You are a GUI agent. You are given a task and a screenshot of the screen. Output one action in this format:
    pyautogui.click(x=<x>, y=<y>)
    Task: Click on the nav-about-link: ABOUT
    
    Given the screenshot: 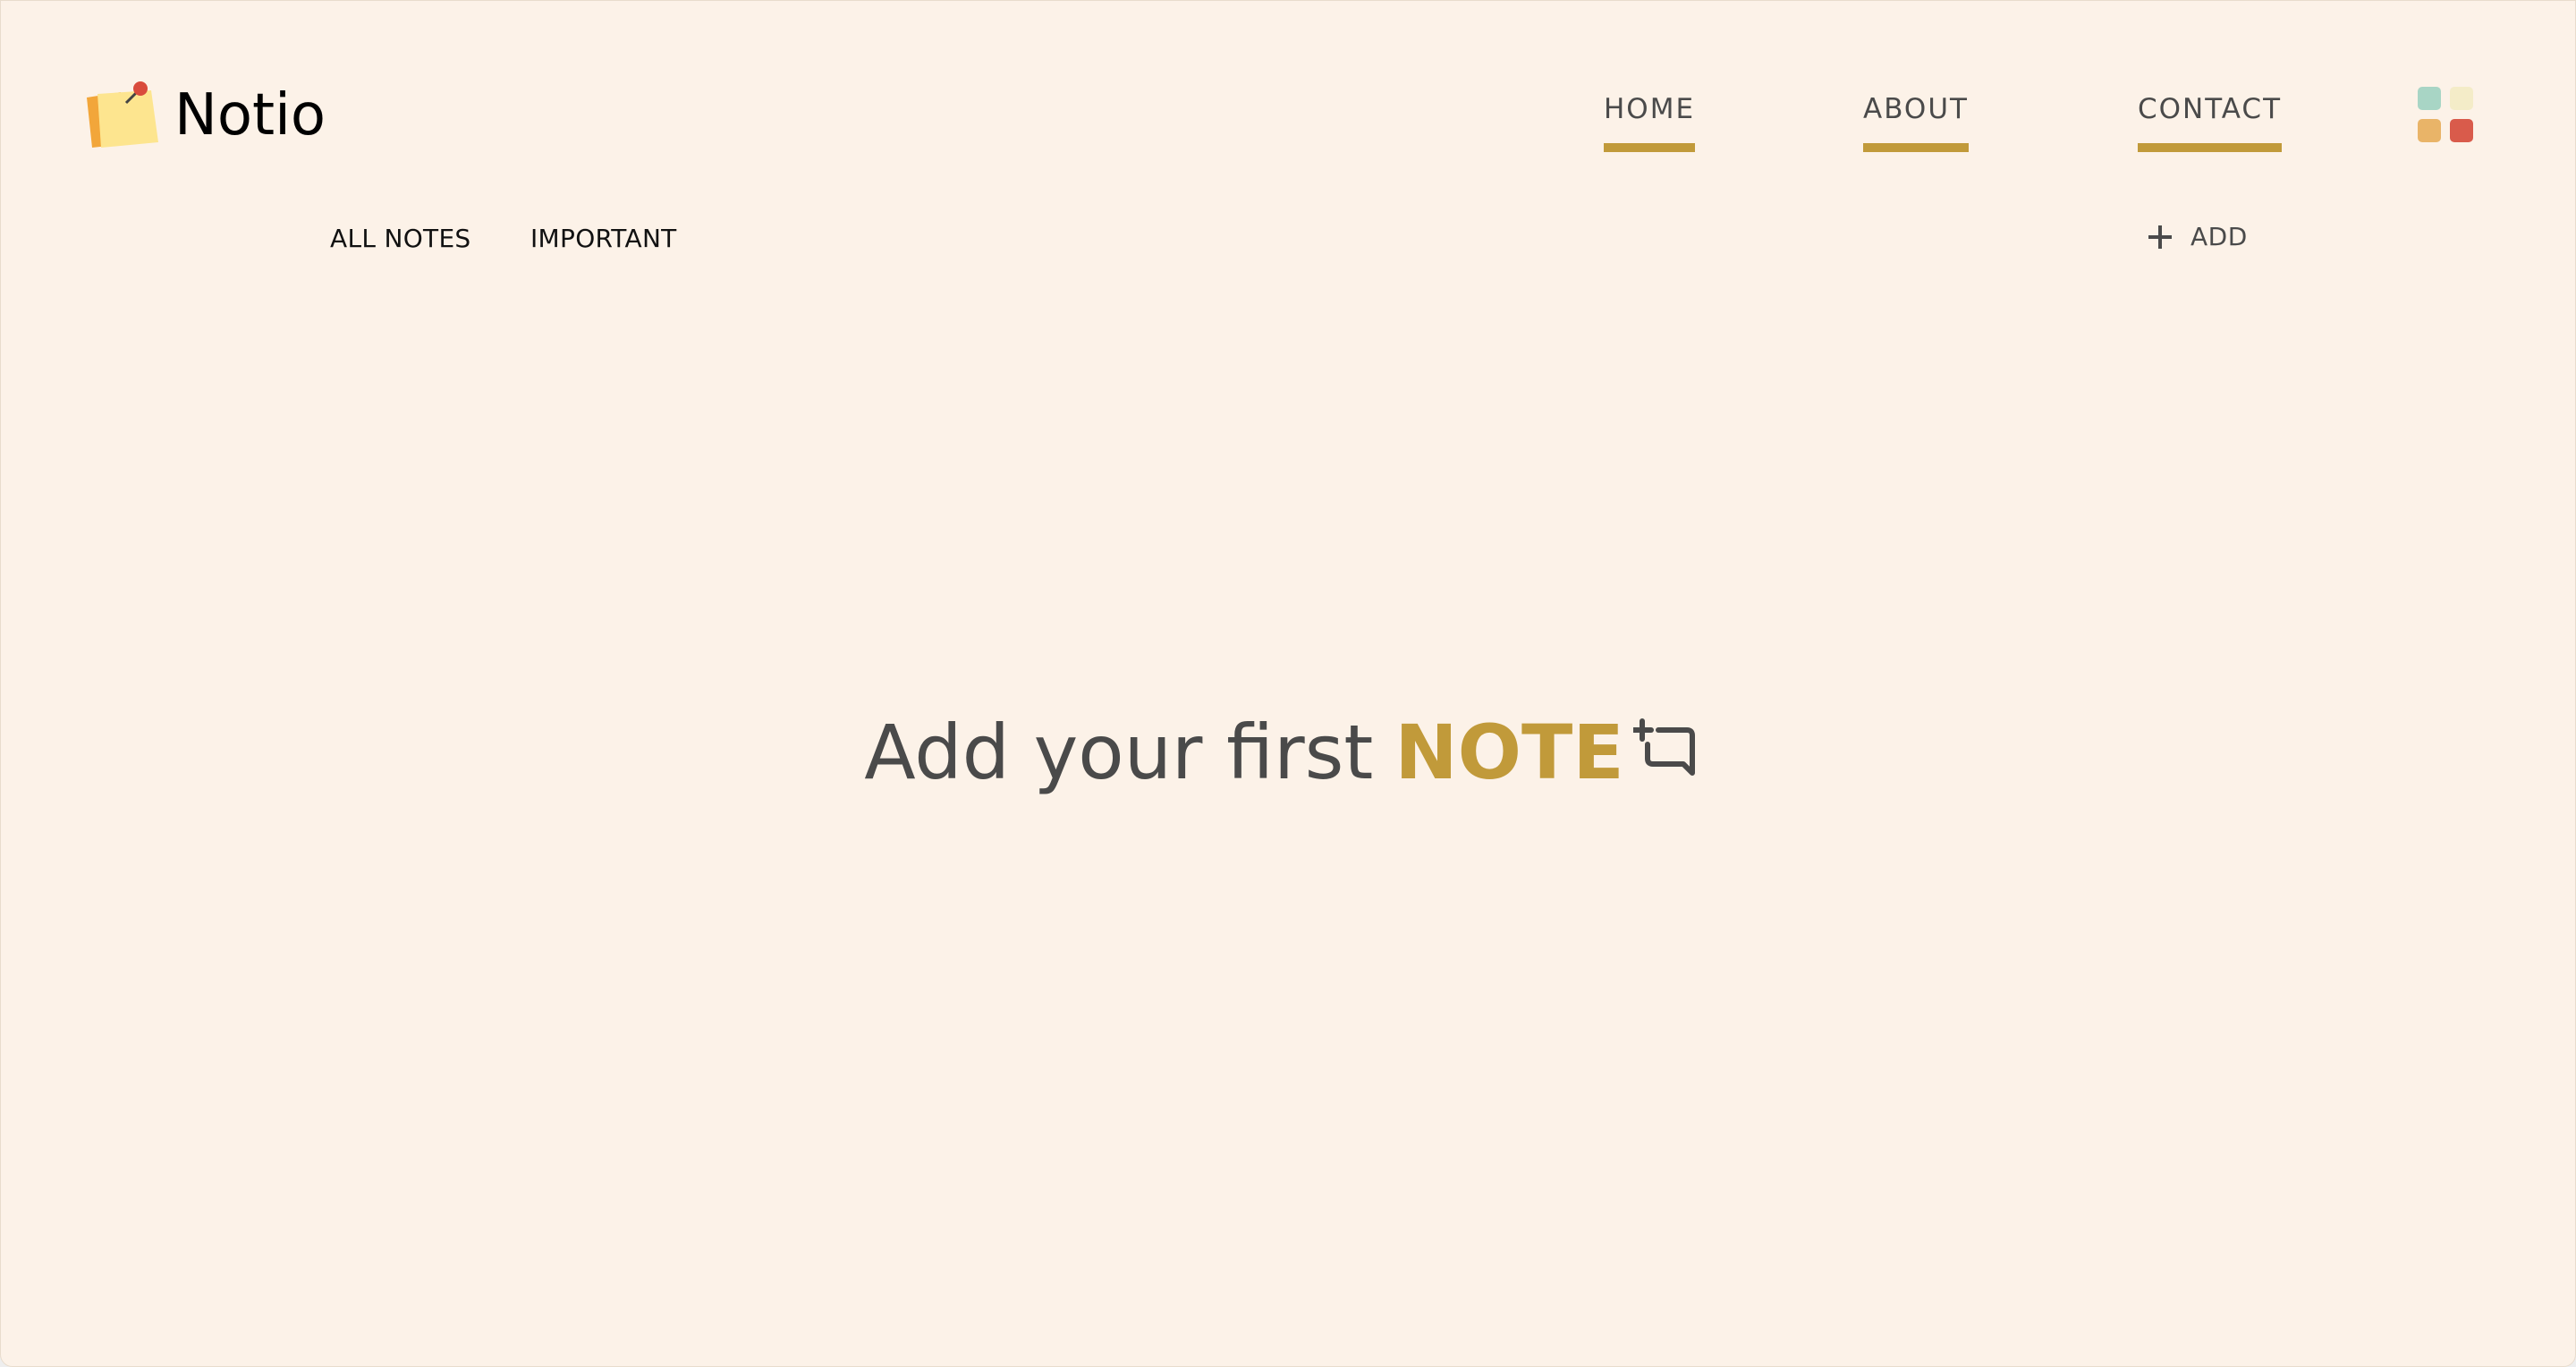 What is the action you would take?
    pyautogui.click(x=1916, y=124)
    